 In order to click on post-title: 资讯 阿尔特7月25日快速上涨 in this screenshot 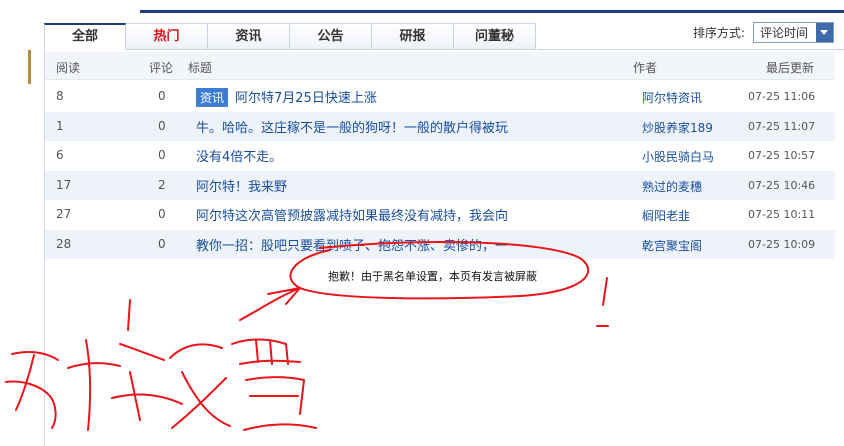, I will do `click(286, 97)`.